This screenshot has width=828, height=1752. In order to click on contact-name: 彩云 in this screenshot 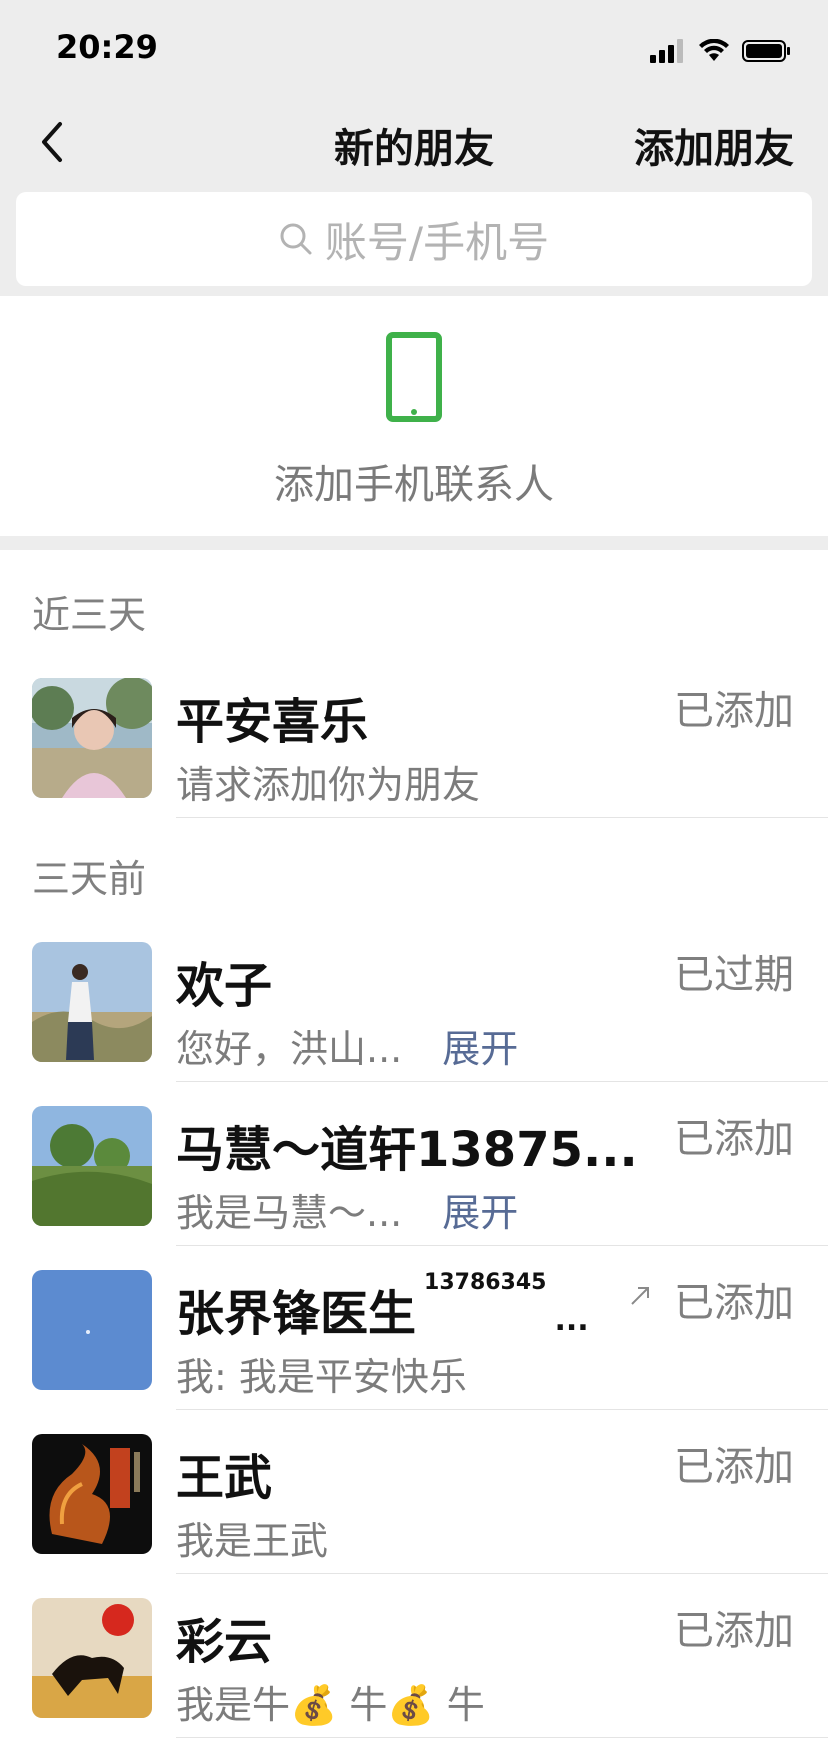, I will do `click(224, 1642)`.